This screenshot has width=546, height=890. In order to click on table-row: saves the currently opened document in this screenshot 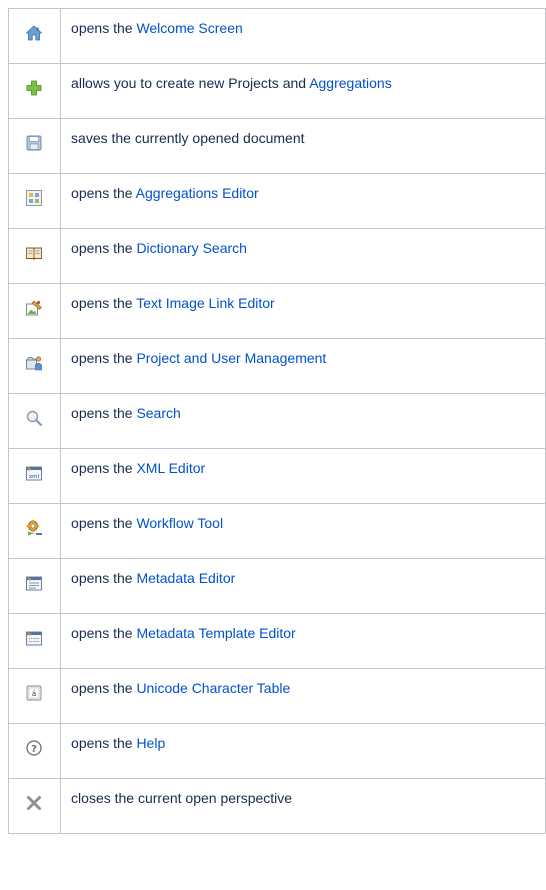, I will do `click(276, 146)`.